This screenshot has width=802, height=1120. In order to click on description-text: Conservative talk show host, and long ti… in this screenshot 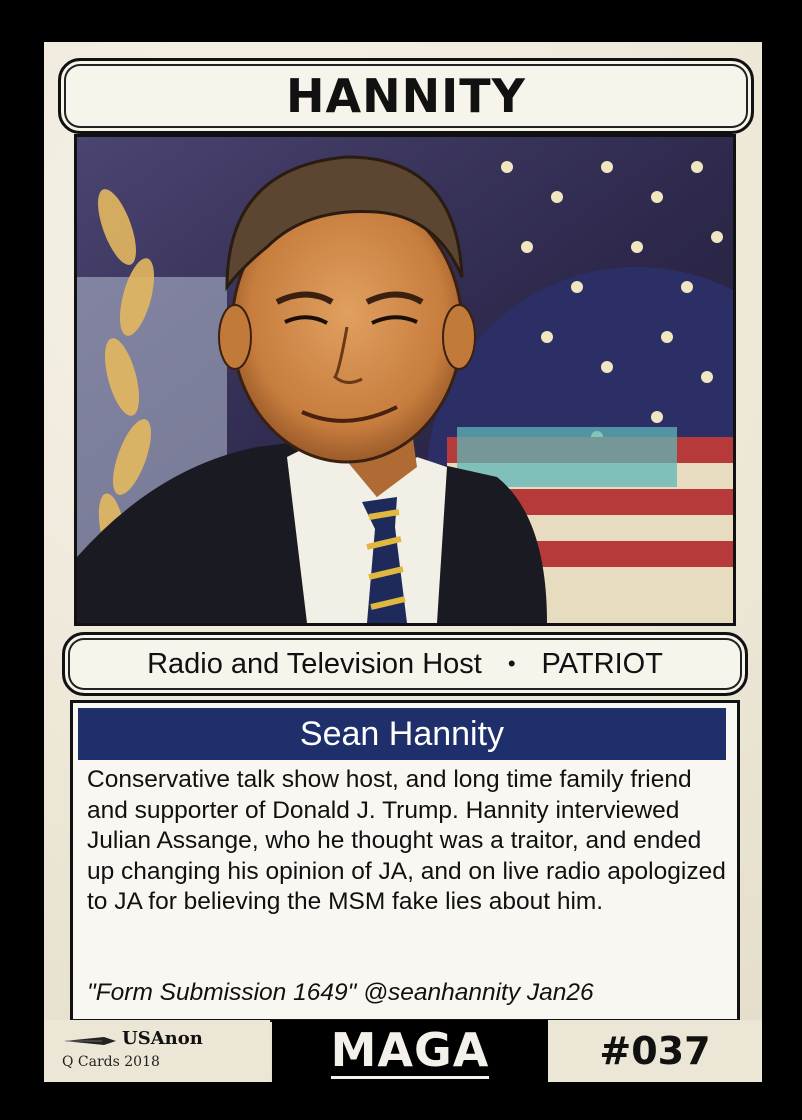, I will do `click(406, 840)`.